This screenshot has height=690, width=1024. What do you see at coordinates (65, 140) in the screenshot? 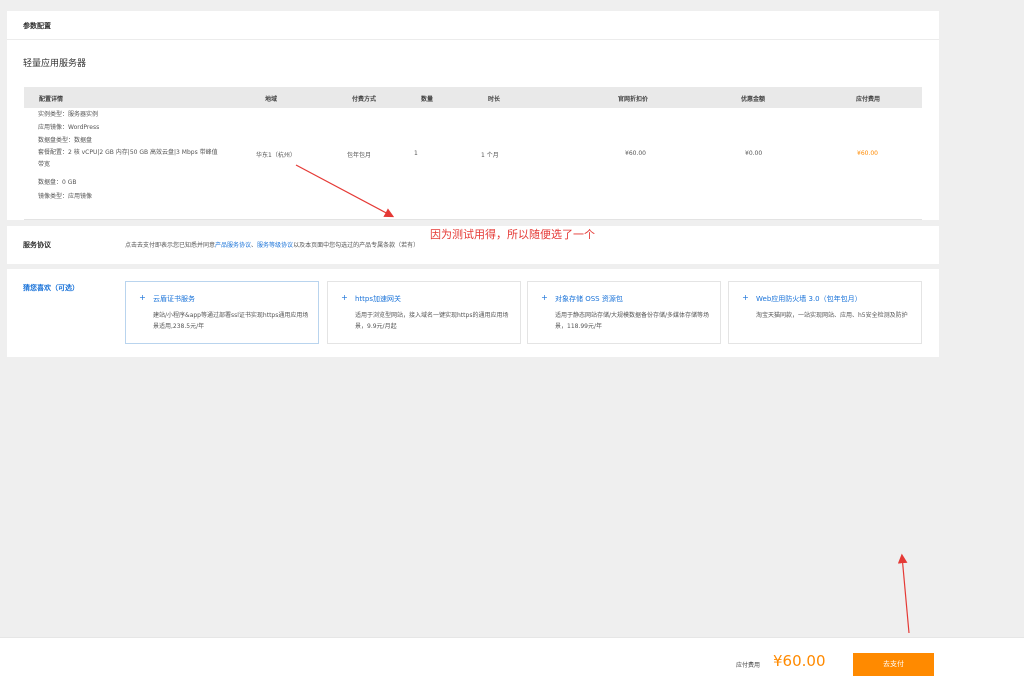
I see `spec-disk-type: 数据盘类型：数据盘` at bounding box center [65, 140].